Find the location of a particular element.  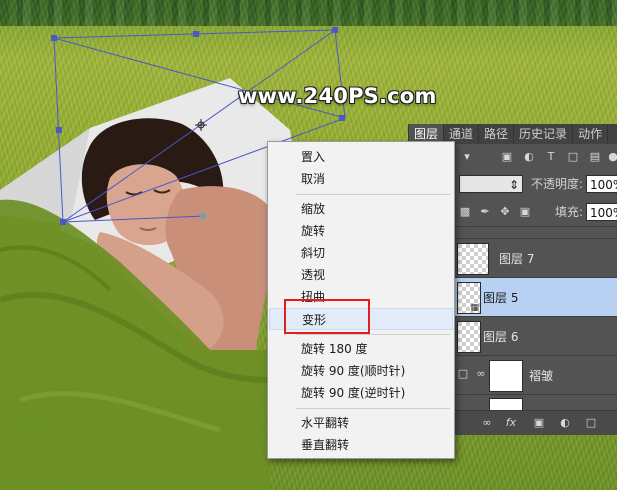

lock-all-icon: ▣ is located at coordinates (525, 212).